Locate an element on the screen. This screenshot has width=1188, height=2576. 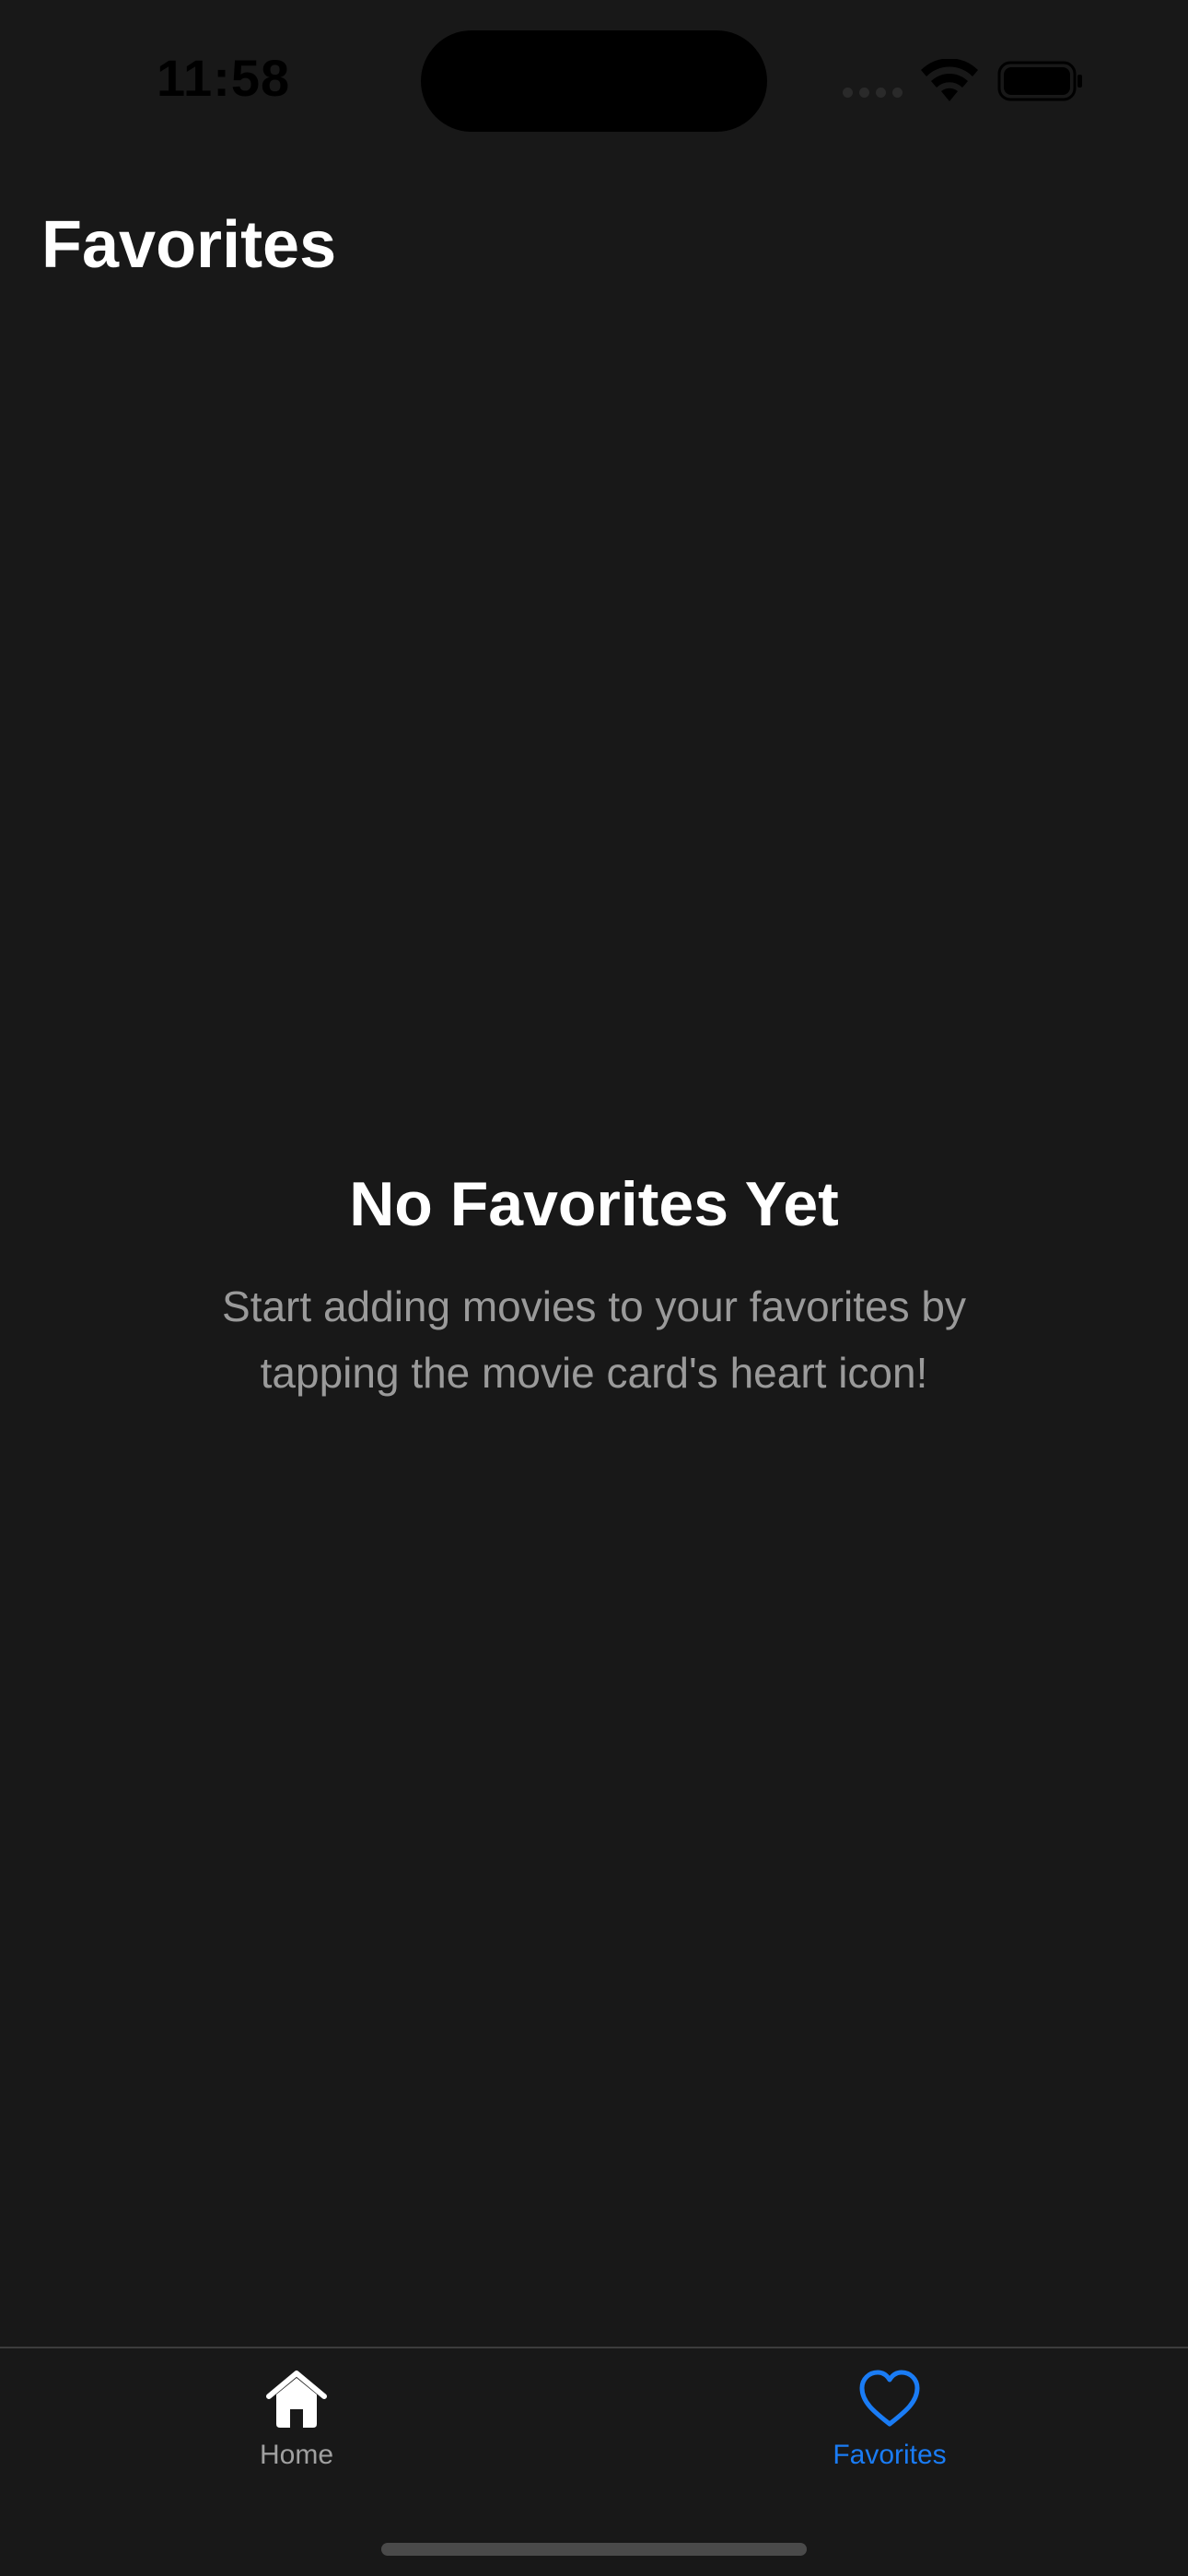
signal-icon is located at coordinates (874, 92).